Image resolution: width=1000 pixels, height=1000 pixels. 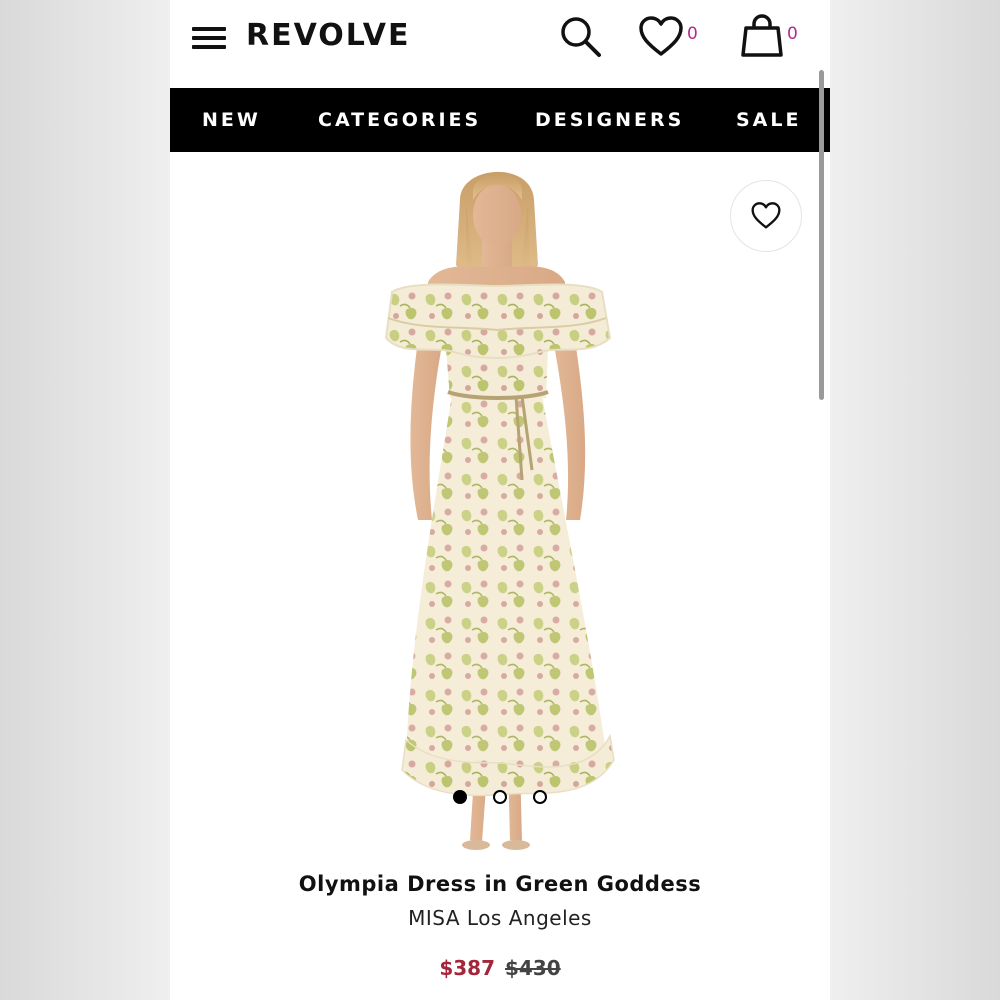 What do you see at coordinates (209, 38) in the screenshot?
I see `hamburger-menu-icon` at bounding box center [209, 38].